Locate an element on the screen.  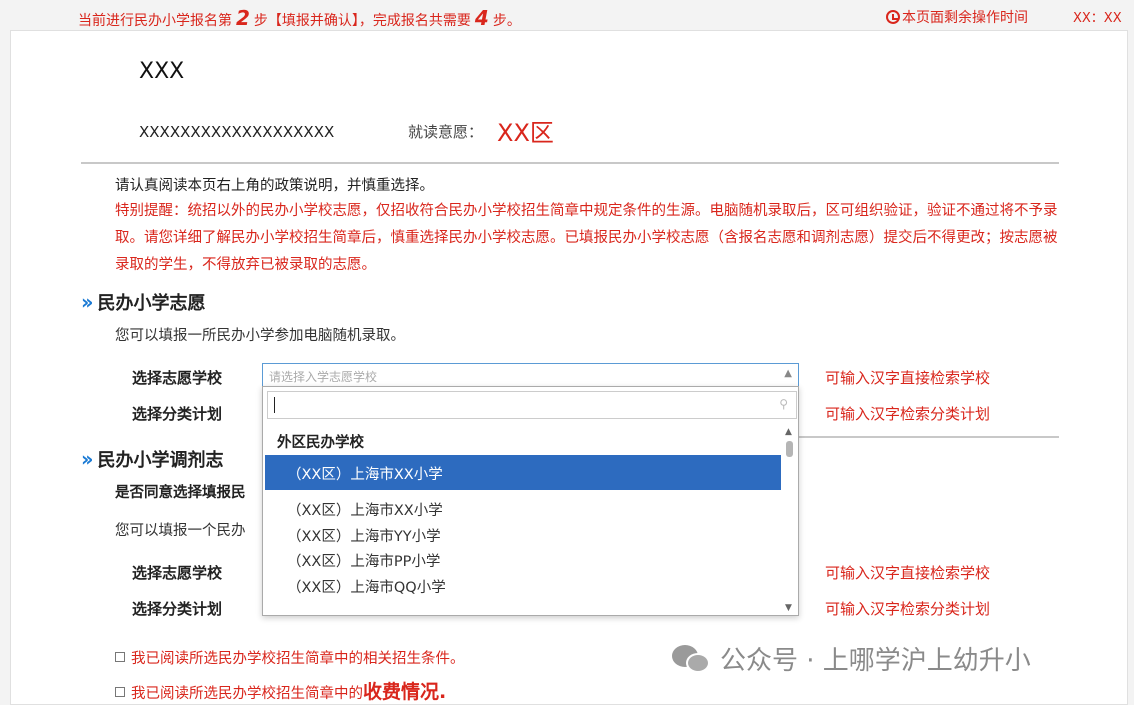
clock-icon is located at coordinates (893, 17).